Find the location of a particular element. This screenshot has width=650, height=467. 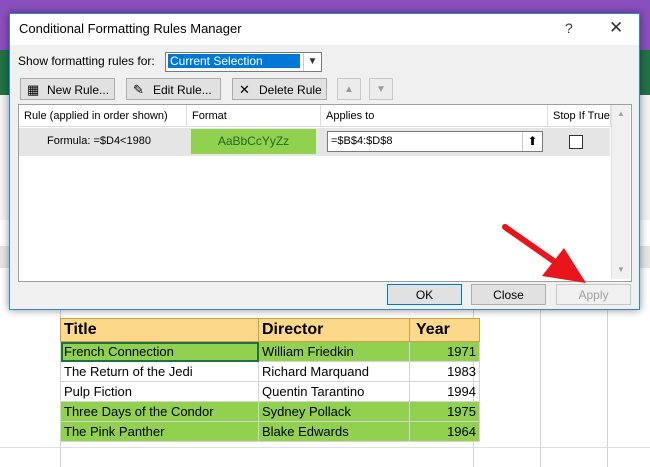

annotation-arrow is located at coordinates (544, 253).